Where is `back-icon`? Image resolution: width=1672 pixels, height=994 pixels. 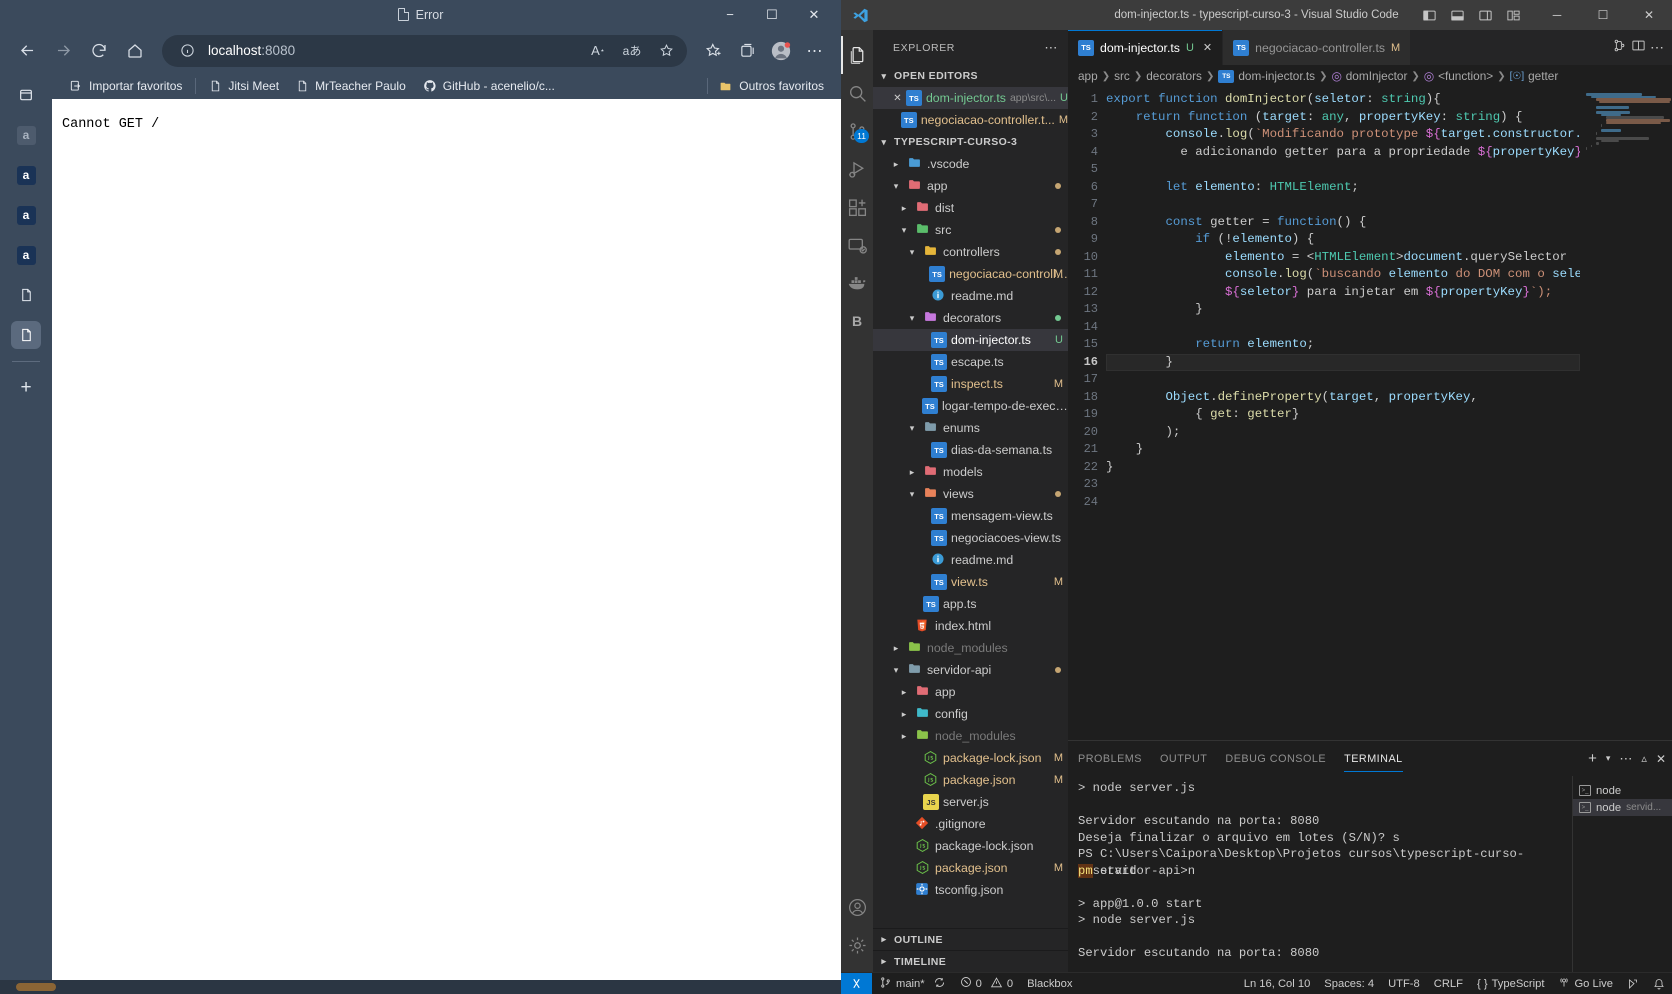 back-icon is located at coordinates (27, 51).